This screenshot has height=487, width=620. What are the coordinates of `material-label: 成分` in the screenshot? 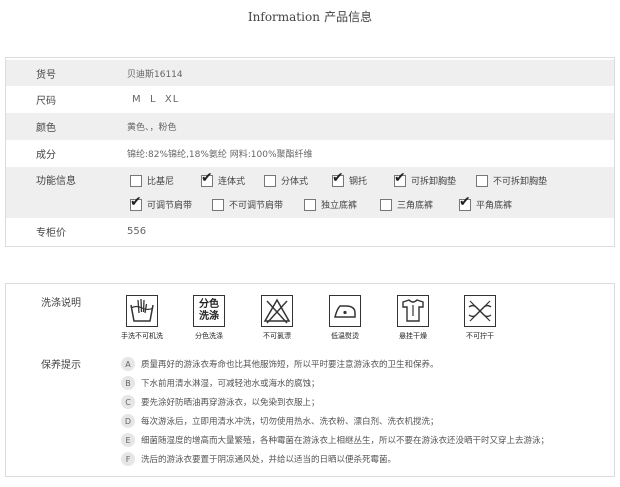 It's located at (46, 155).